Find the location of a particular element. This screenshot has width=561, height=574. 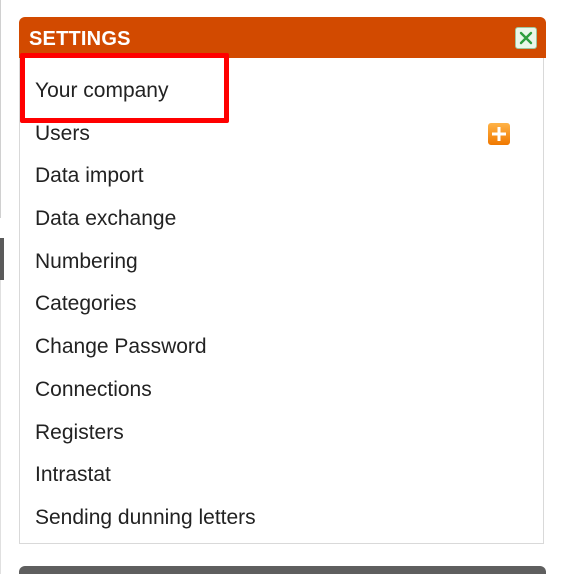

menu-item-connections: Connections is located at coordinates (281, 390).